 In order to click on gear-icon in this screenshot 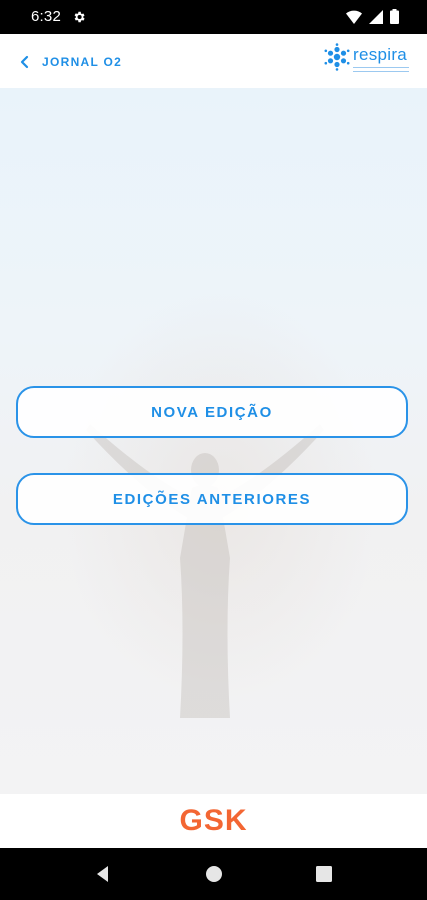, I will do `click(79, 17)`.